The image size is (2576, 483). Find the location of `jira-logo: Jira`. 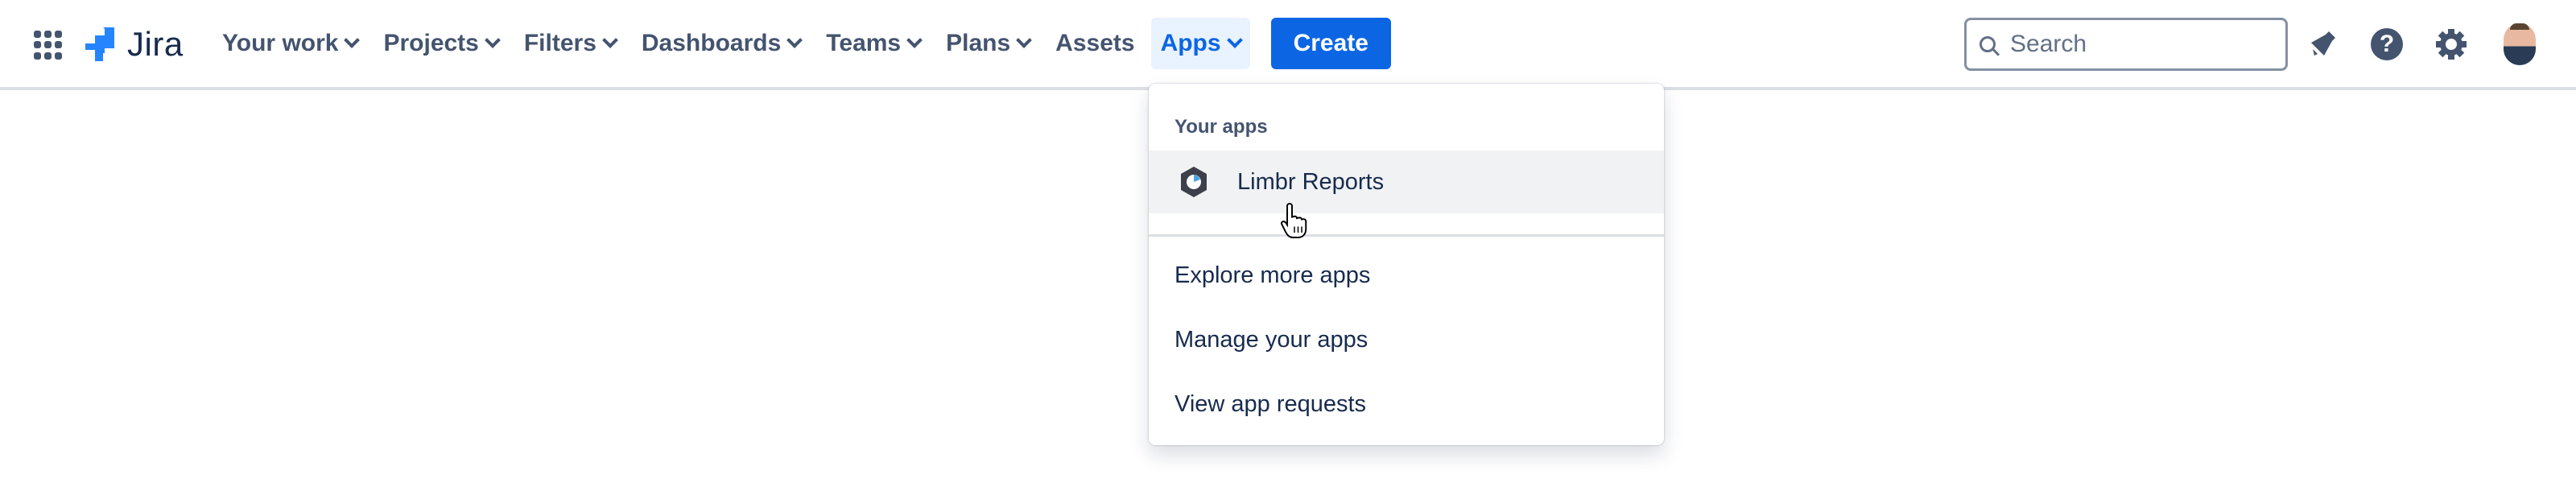

jira-logo: Jira is located at coordinates (134, 44).